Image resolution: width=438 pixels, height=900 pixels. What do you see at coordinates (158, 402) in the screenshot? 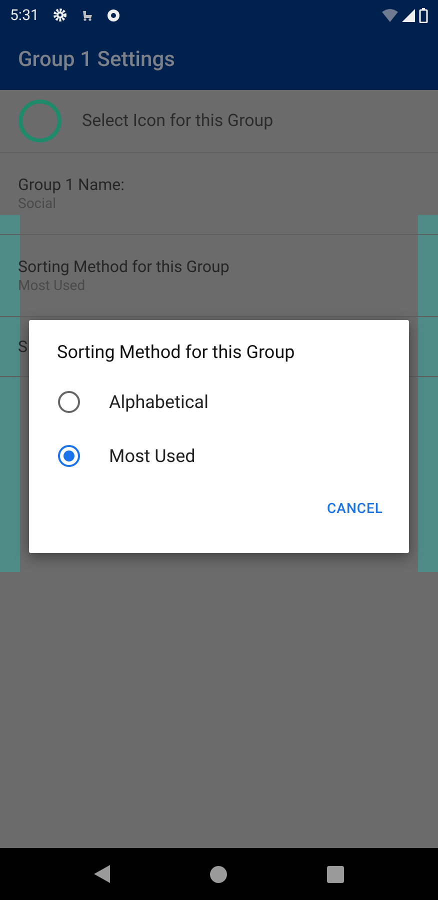
I see `option-label: Alphabetical` at bounding box center [158, 402].